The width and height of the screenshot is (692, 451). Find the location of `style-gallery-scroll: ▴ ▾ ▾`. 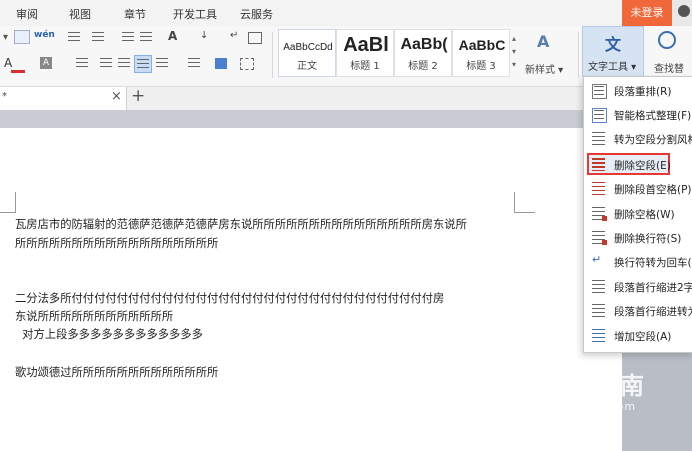

style-gallery-scroll: ▴ ▾ ▾ is located at coordinates (514, 52).